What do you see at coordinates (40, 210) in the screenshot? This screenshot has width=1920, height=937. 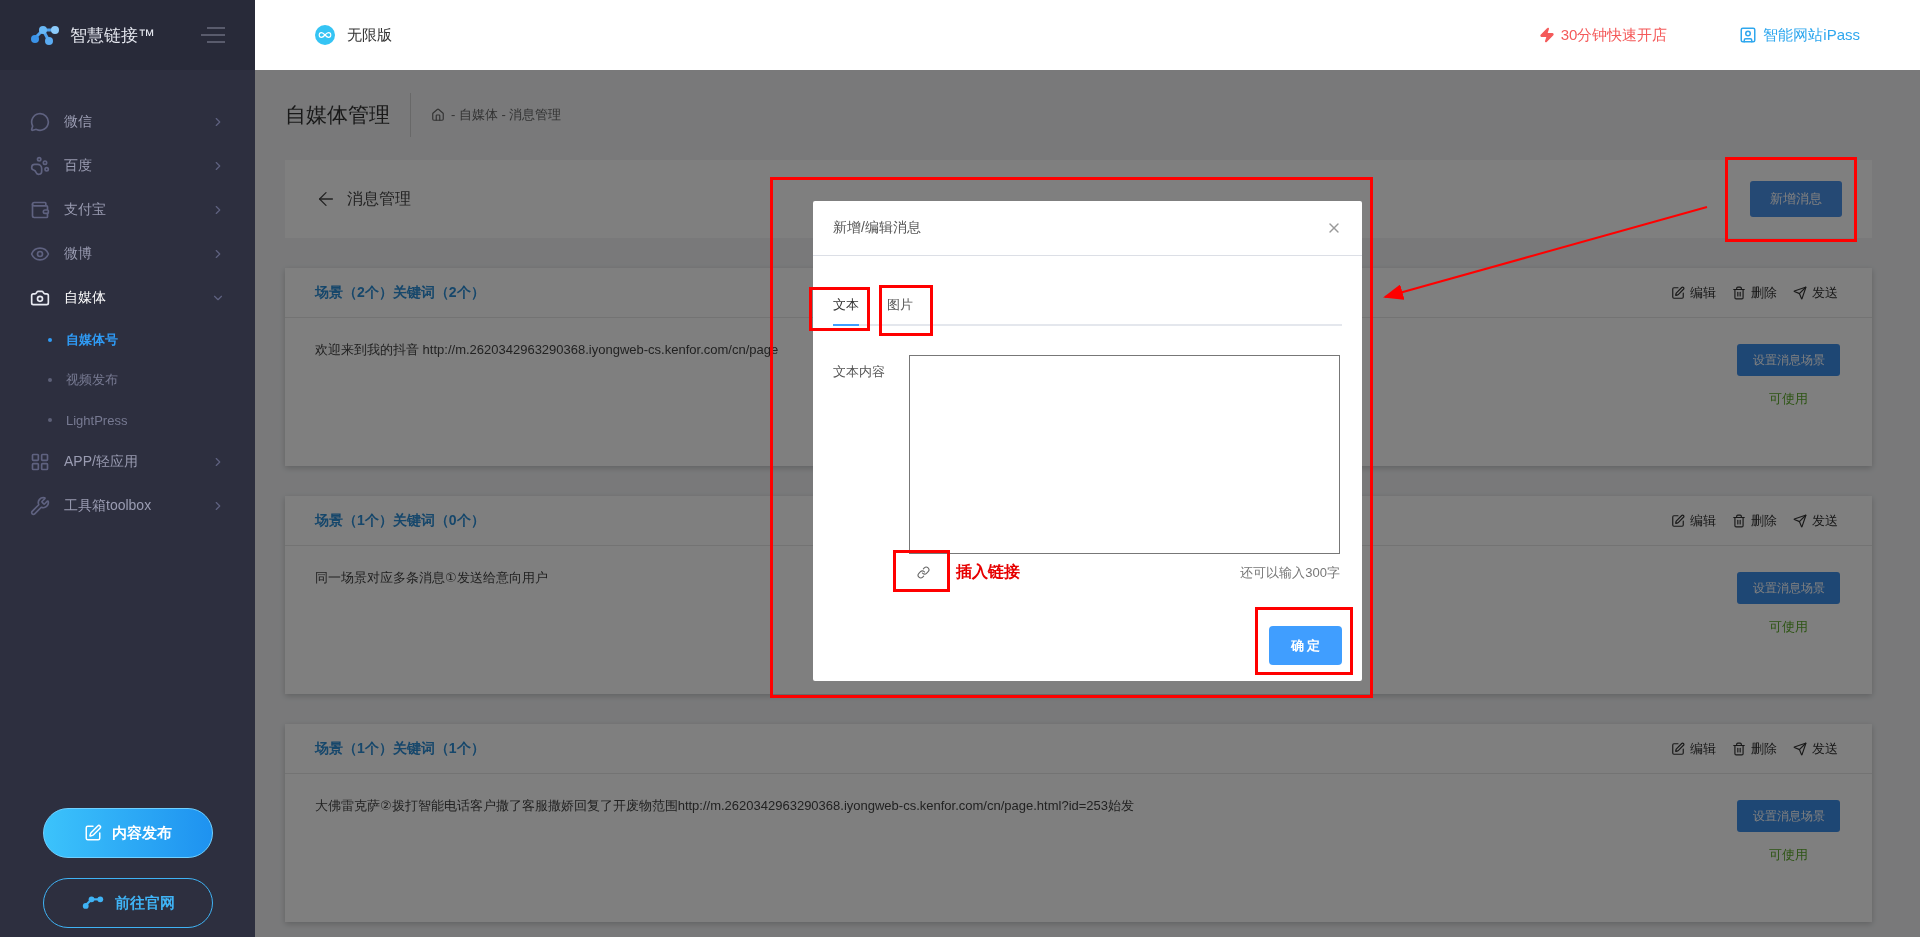 I see `wallet-icon` at bounding box center [40, 210].